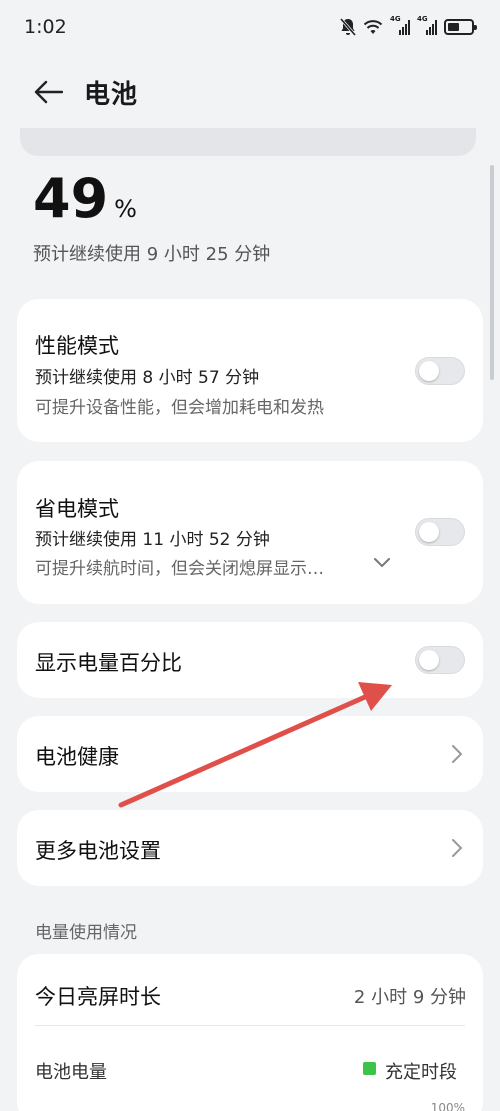  I want to click on status-time: 1:02, so click(45, 27).